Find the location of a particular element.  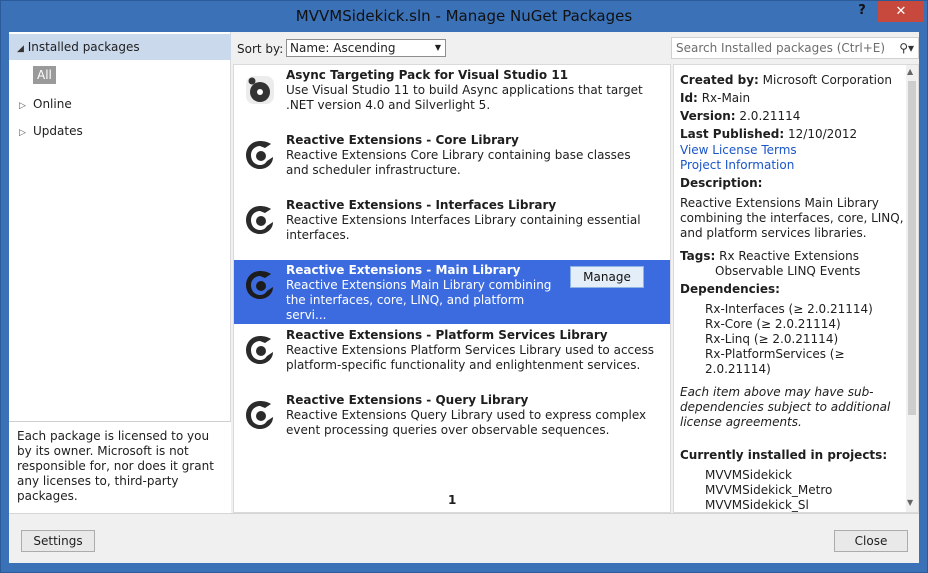

async-package-icon is located at coordinates (260, 90).